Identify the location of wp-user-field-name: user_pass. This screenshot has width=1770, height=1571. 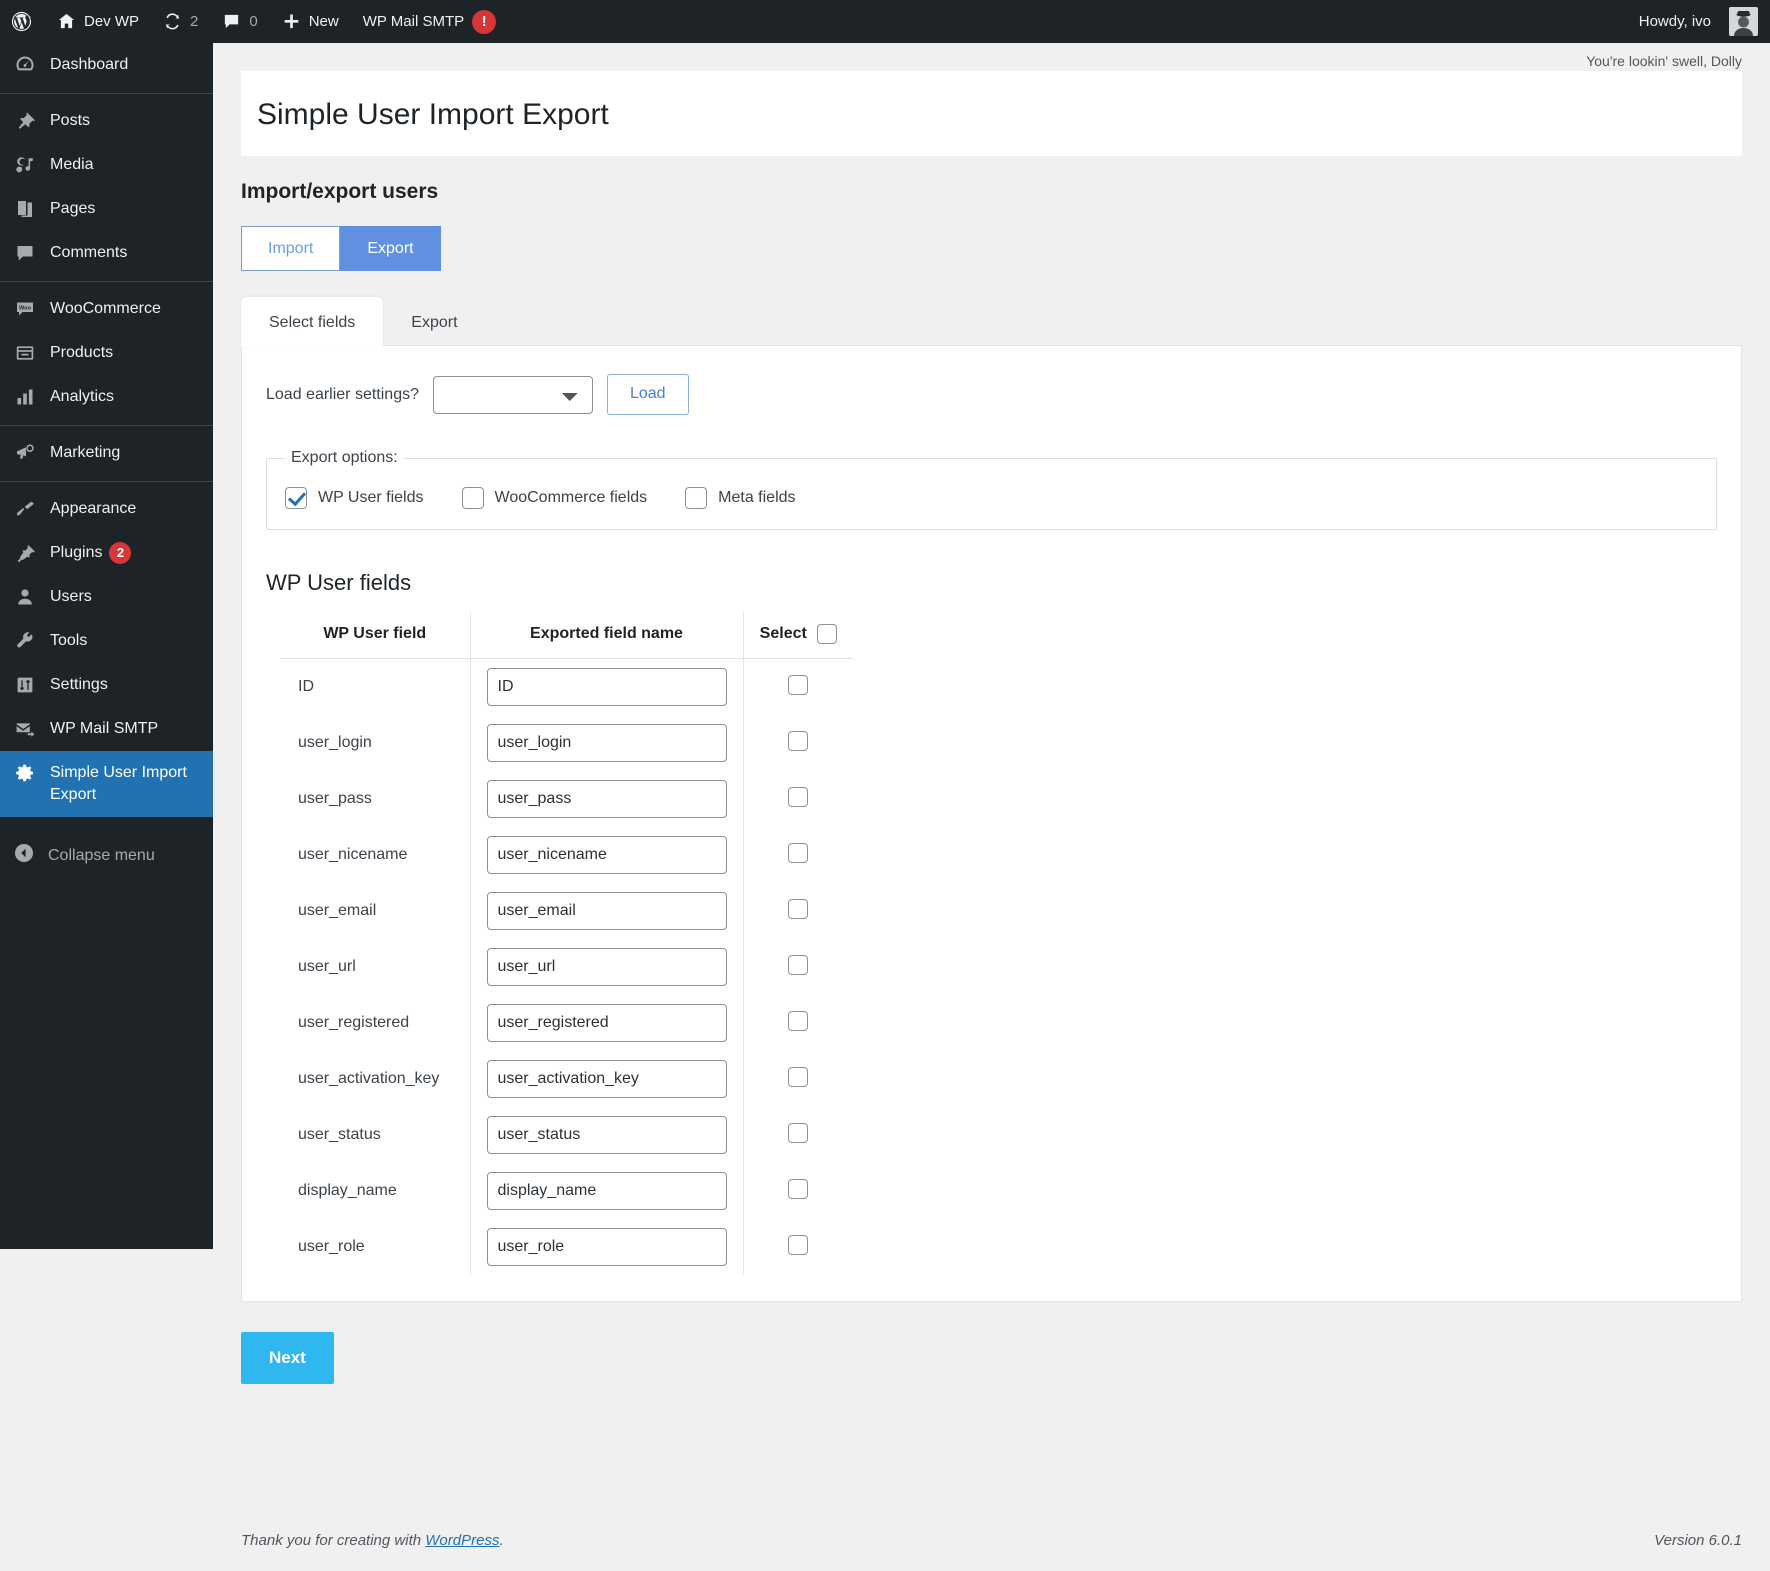
(375, 798).